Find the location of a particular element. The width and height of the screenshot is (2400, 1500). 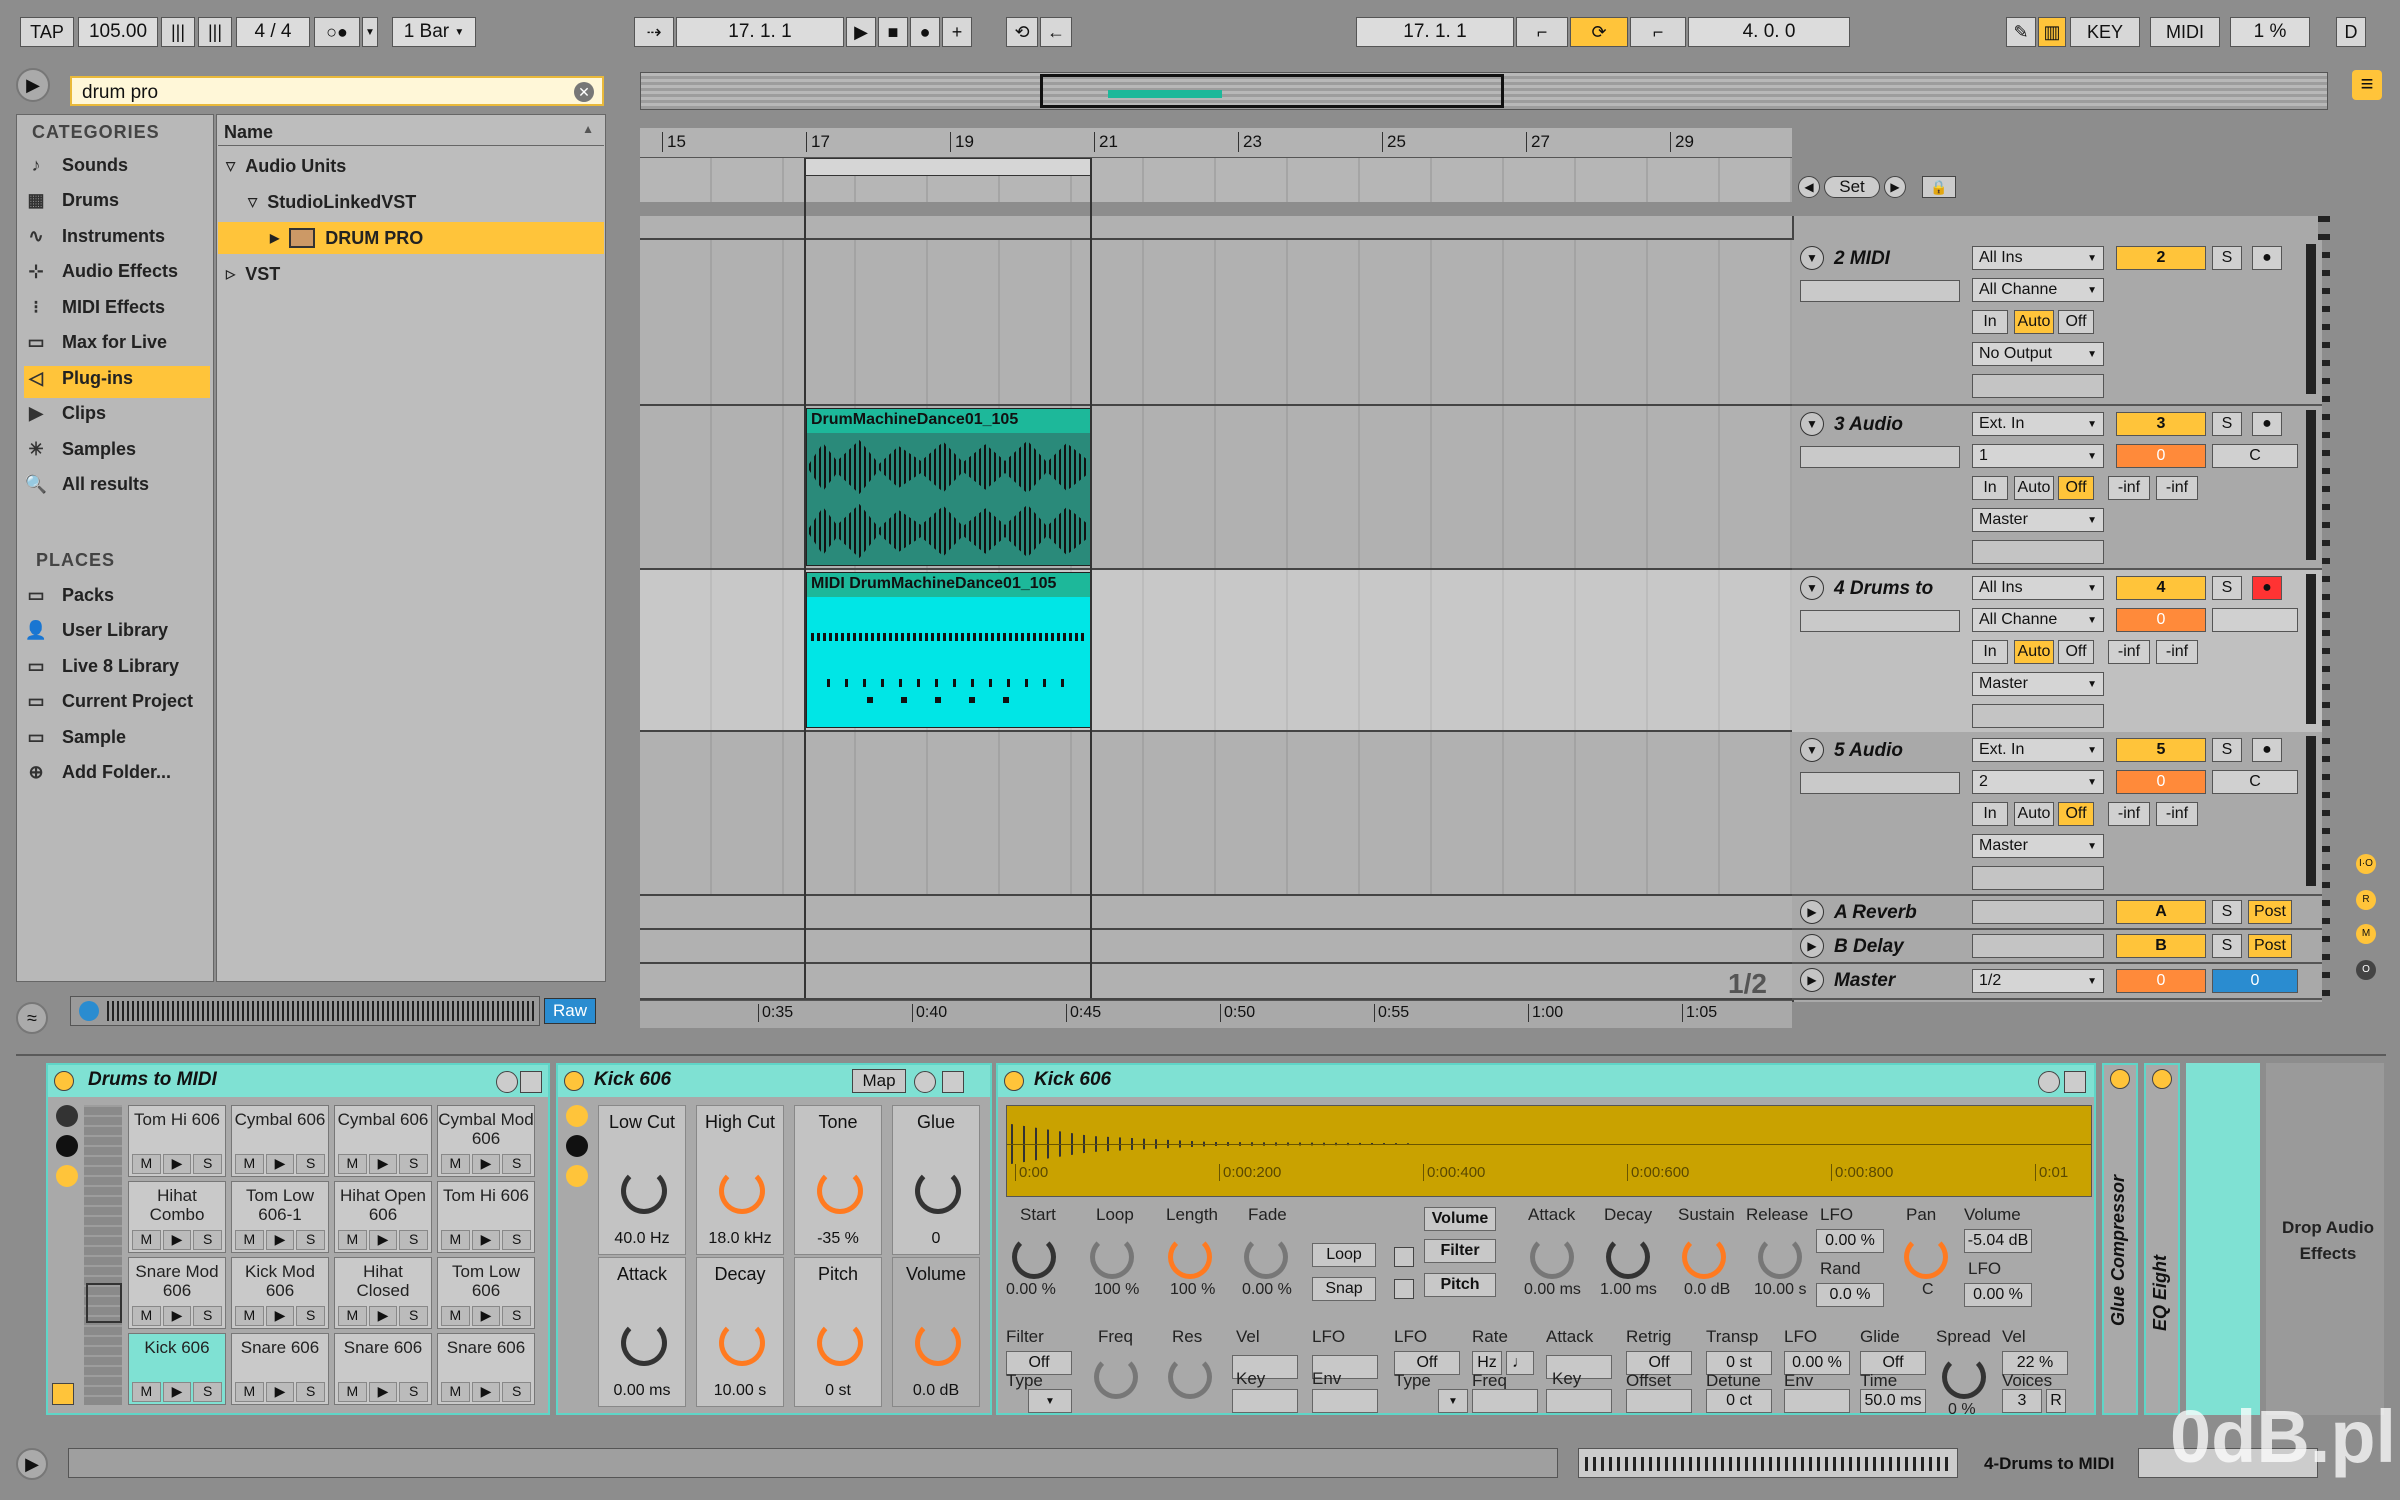

io-toggle-icon: I·O is located at coordinates (2366, 864).